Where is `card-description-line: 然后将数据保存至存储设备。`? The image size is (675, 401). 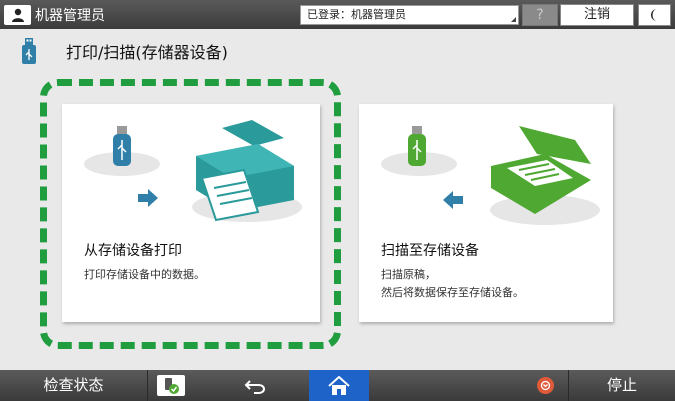 card-description-line: 然后将数据保存至存储设备。 is located at coordinates (452, 292).